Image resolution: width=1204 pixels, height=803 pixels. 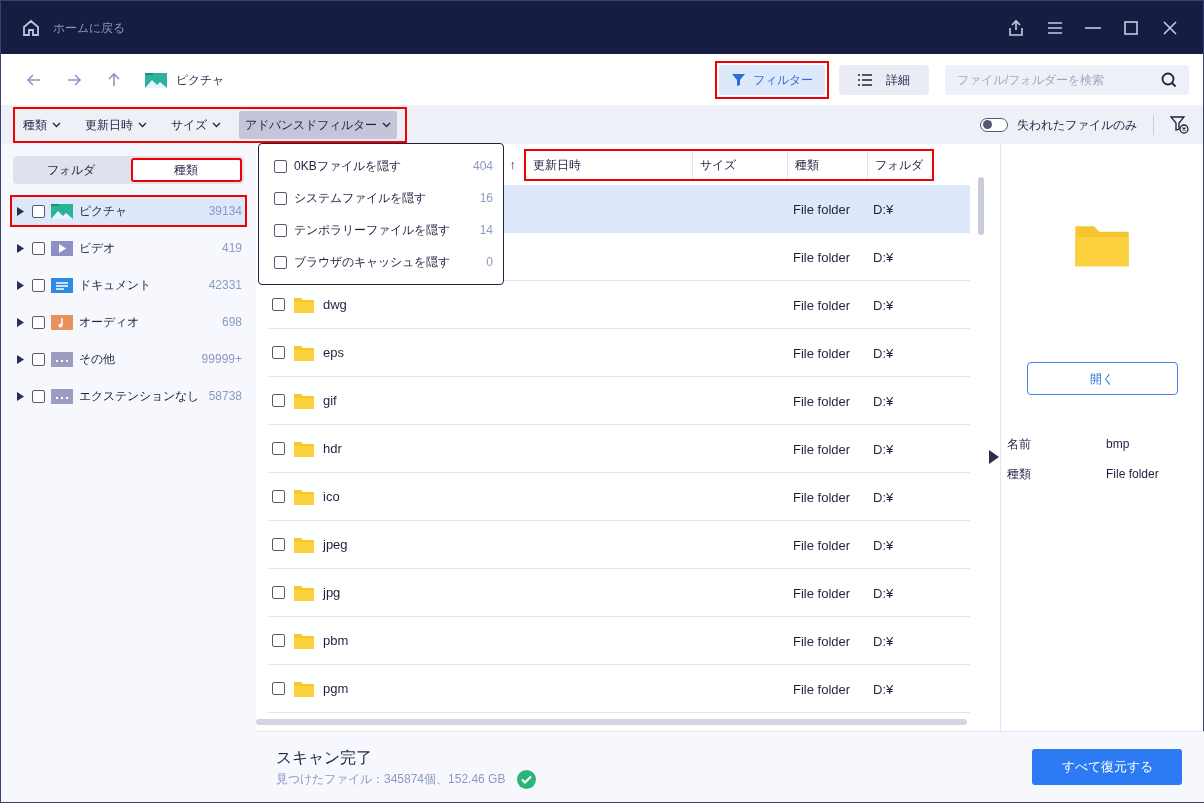 What do you see at coordinates (62, 285) in the screenshot?
I see `document-category-icon` at bounding box center [62, 285].